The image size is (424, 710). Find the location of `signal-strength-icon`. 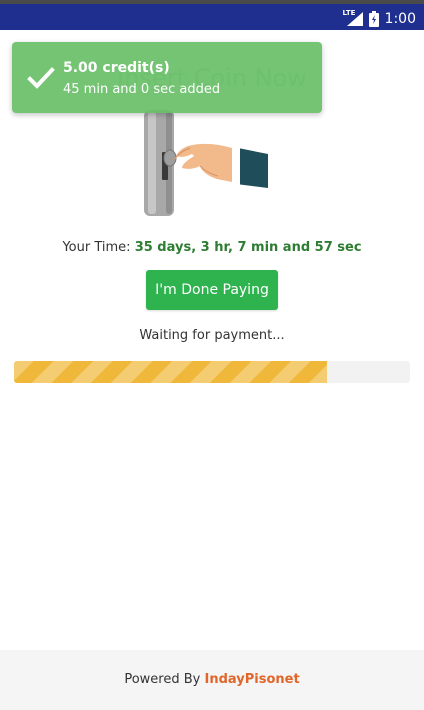

signal-strength-icon is located at coordinates (354, 19).